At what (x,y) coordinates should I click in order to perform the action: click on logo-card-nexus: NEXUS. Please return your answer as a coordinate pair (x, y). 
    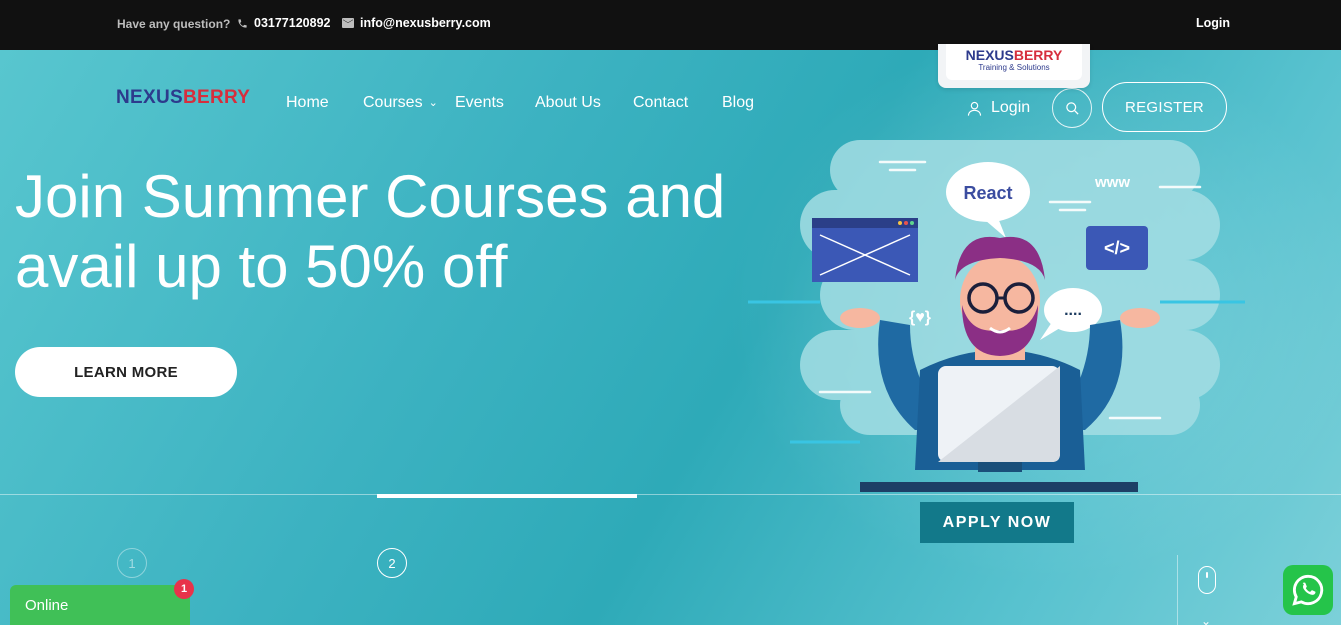
    Looking at the image, I should click on (989, 55).